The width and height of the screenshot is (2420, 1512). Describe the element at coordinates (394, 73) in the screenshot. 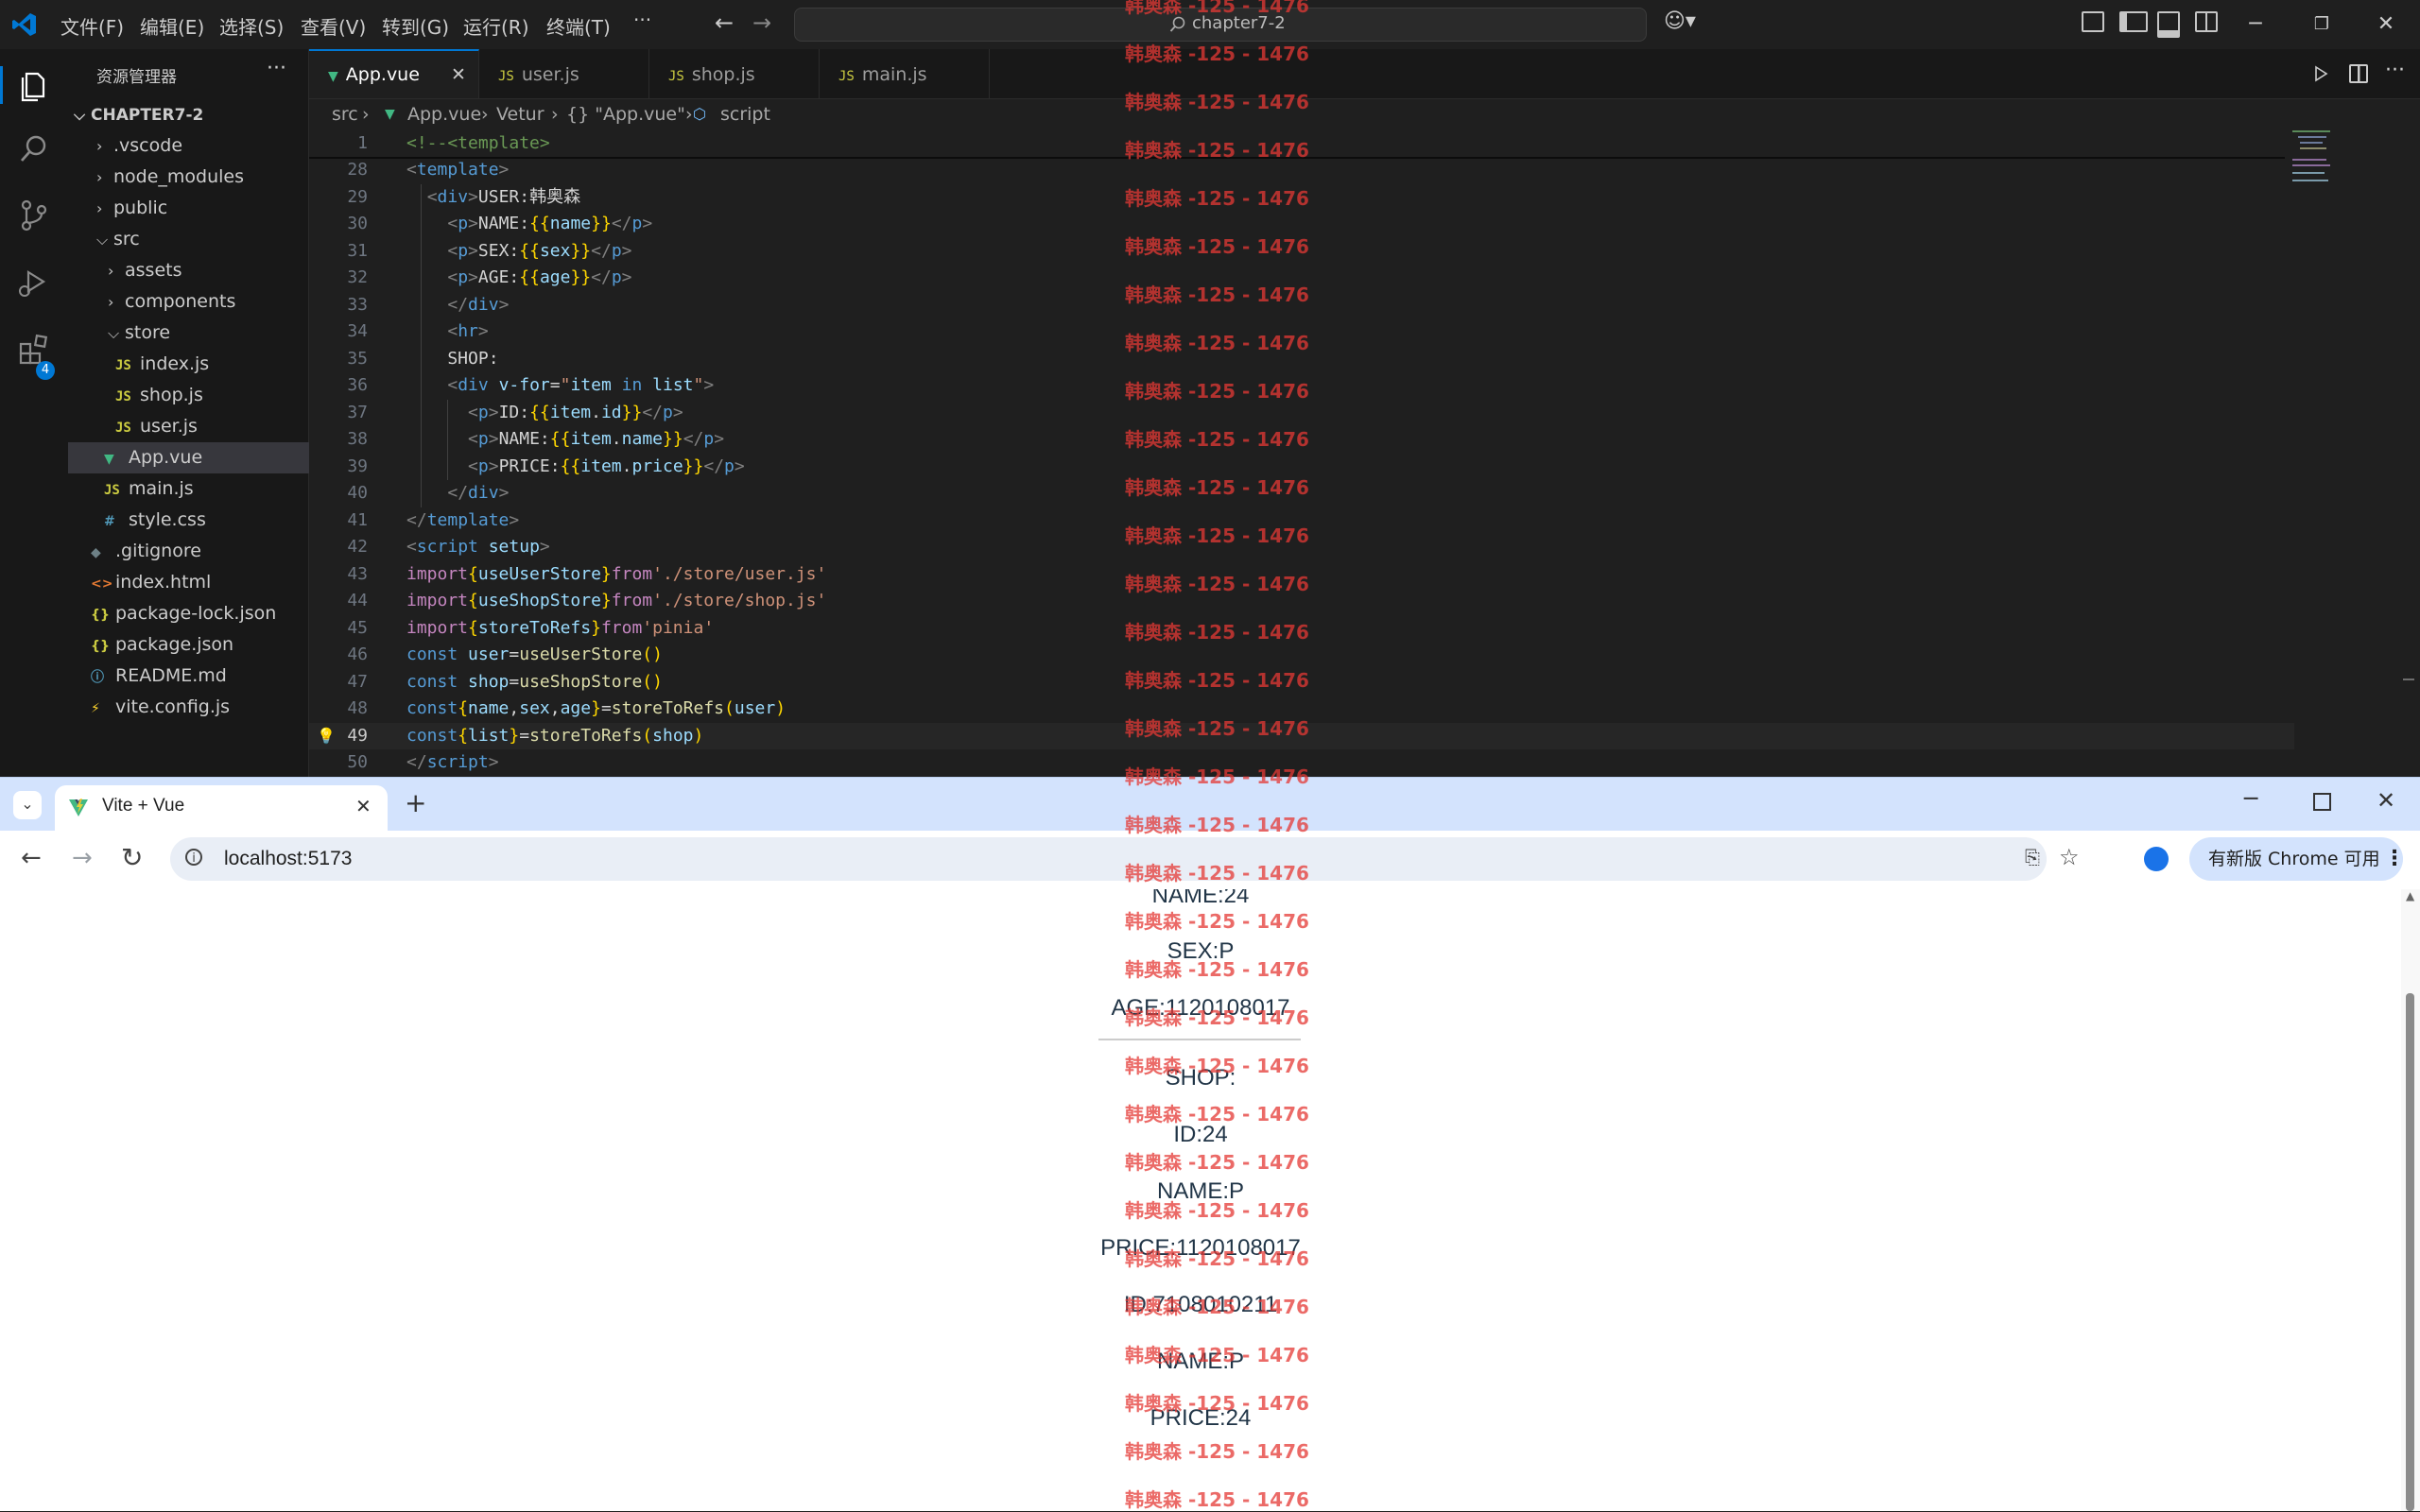

I see `tab-app-vue: ▼ App.vue ✕` at that location.